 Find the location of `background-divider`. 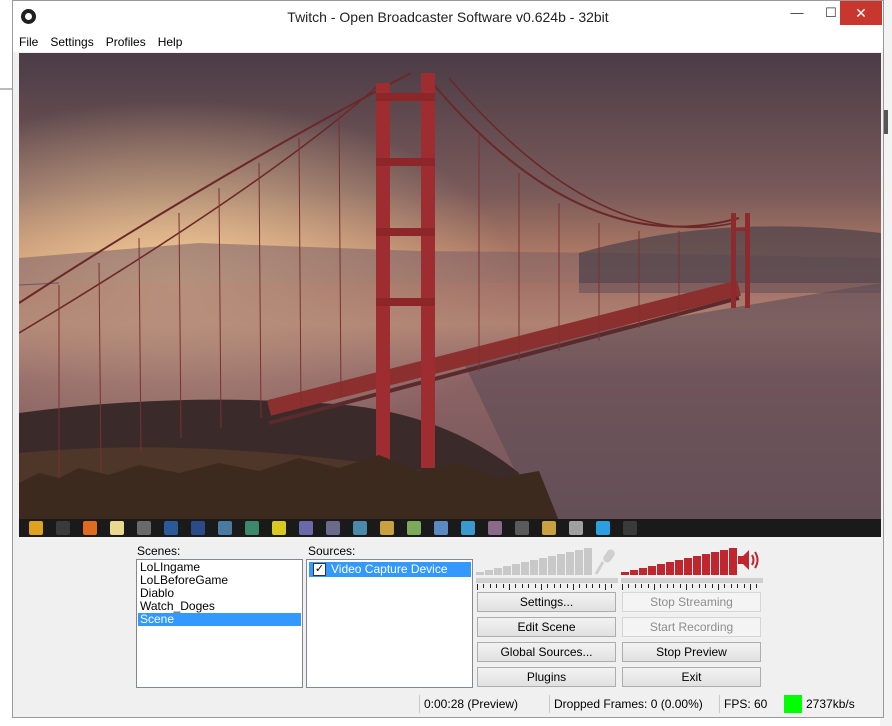

background-divider is located at coordinates (6, 89).